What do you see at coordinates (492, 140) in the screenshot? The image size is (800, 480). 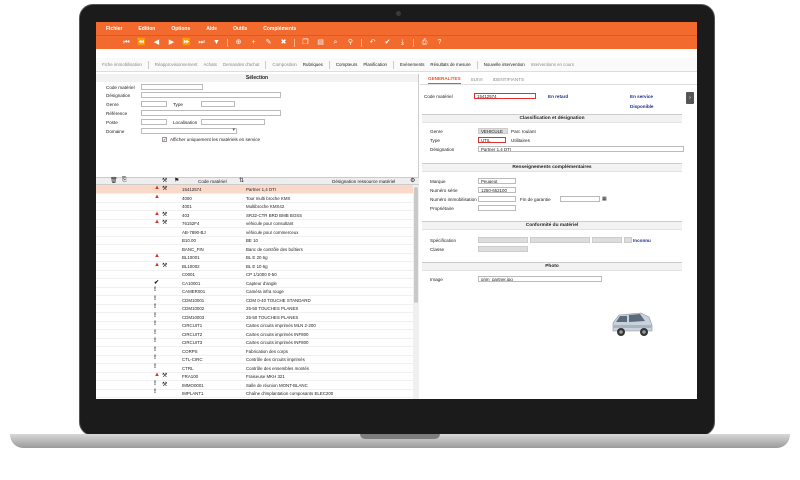 I see `type-detail-input: UTIL` at bounding box center [492, 140].